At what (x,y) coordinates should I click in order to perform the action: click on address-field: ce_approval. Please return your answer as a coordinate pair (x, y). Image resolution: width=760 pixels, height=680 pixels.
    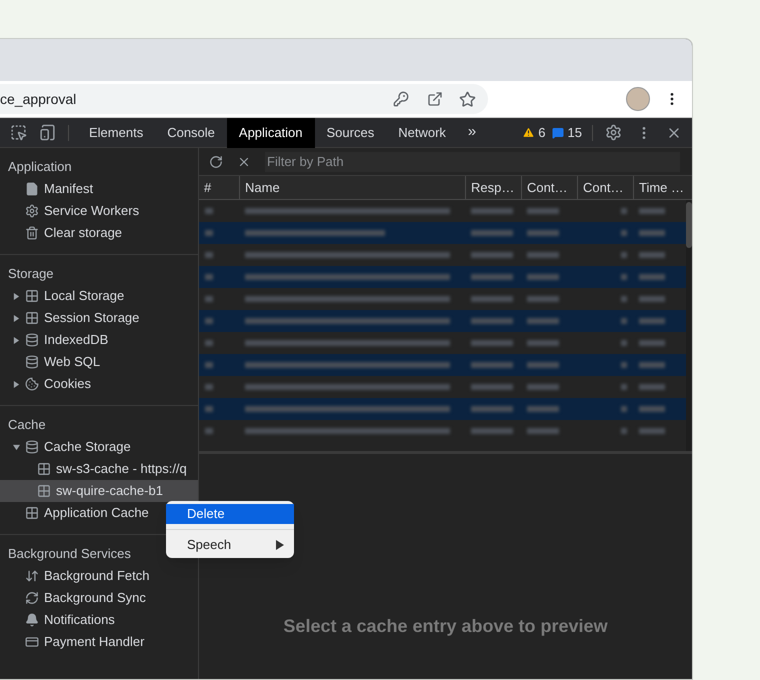
    Looking at the image, I should click on (244, 99).